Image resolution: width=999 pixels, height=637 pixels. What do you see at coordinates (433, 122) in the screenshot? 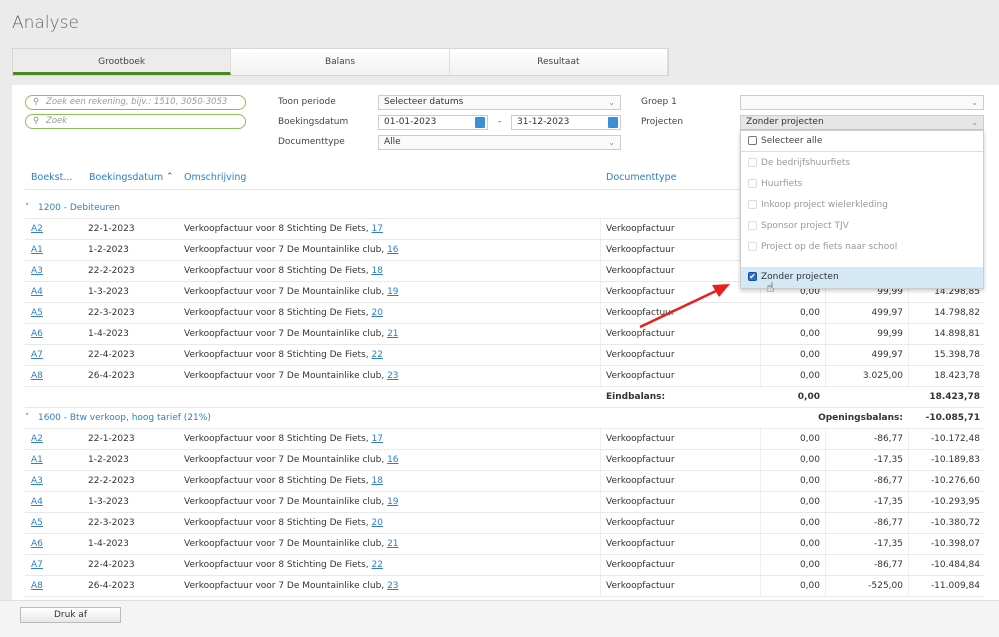
I see `date-from-input: 01-01-2023` at bounding box center [433, 122].